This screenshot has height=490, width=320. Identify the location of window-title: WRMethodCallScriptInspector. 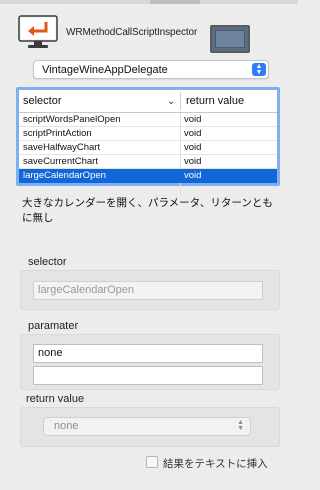
(132, 32).